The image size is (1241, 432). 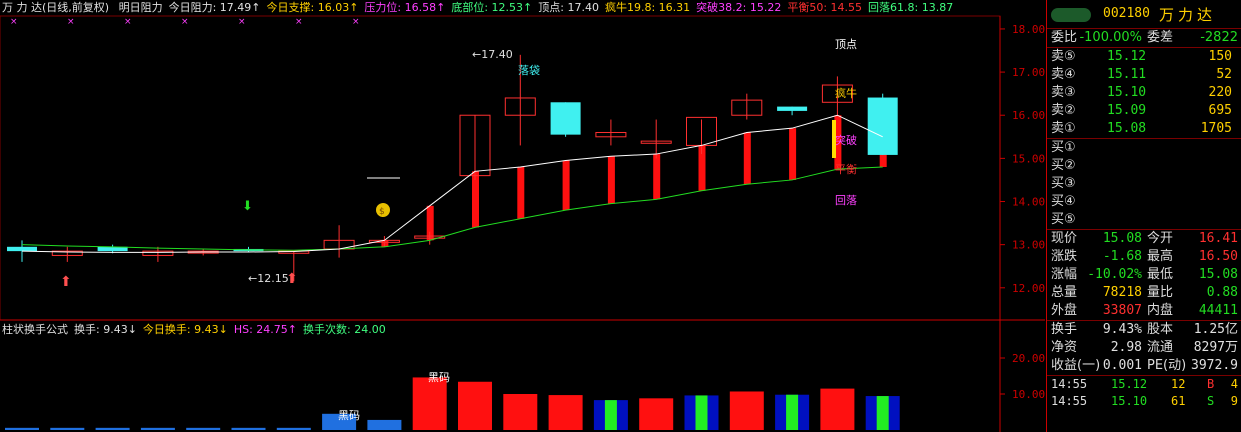 What do you see at coordinates (1144, 401) in the screenshot?
I see `tick-row: 14:55 15.10 61 S 9` at bounding box center [1144, 401].